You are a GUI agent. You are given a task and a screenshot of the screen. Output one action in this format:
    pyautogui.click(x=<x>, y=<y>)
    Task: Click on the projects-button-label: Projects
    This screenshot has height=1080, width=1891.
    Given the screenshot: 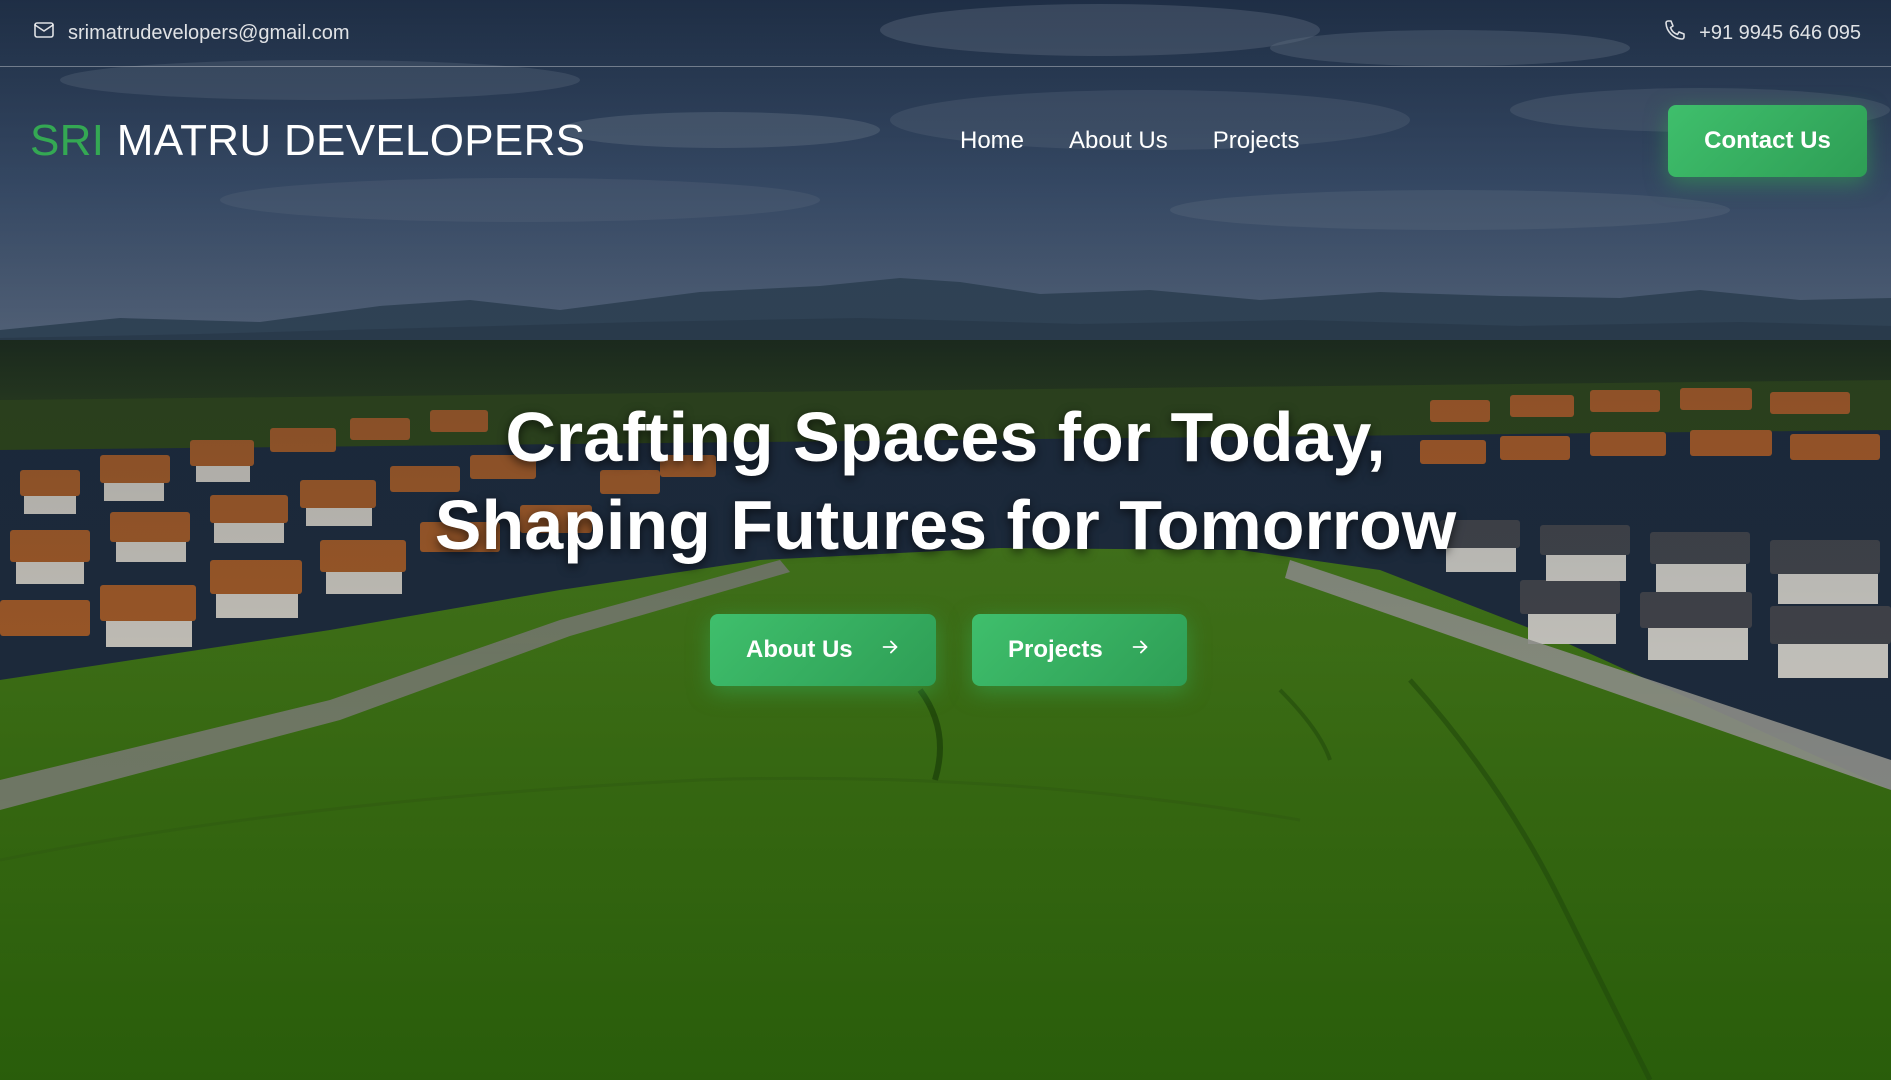 What is the action you would take?
    pyautogui.click(x=1055, y=649)
    